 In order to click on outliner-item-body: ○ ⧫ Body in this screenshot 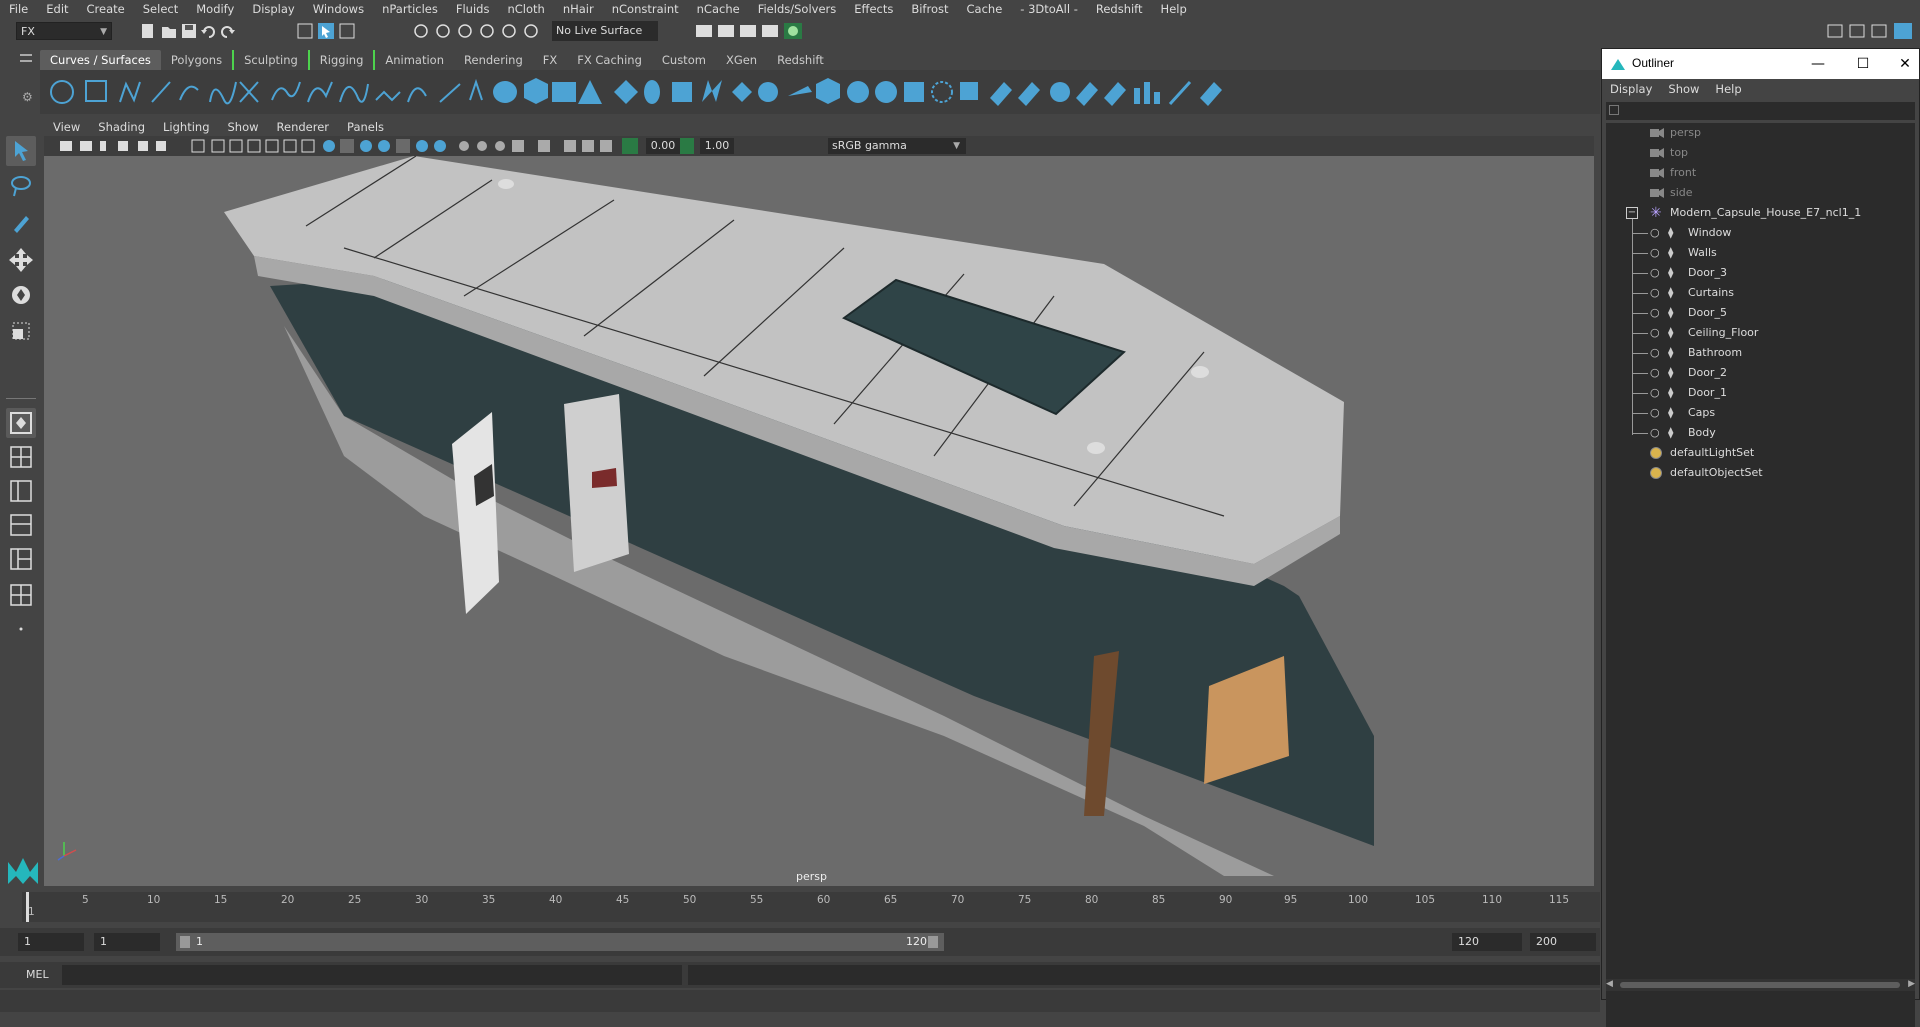, I will do `click(1674, 433)`.